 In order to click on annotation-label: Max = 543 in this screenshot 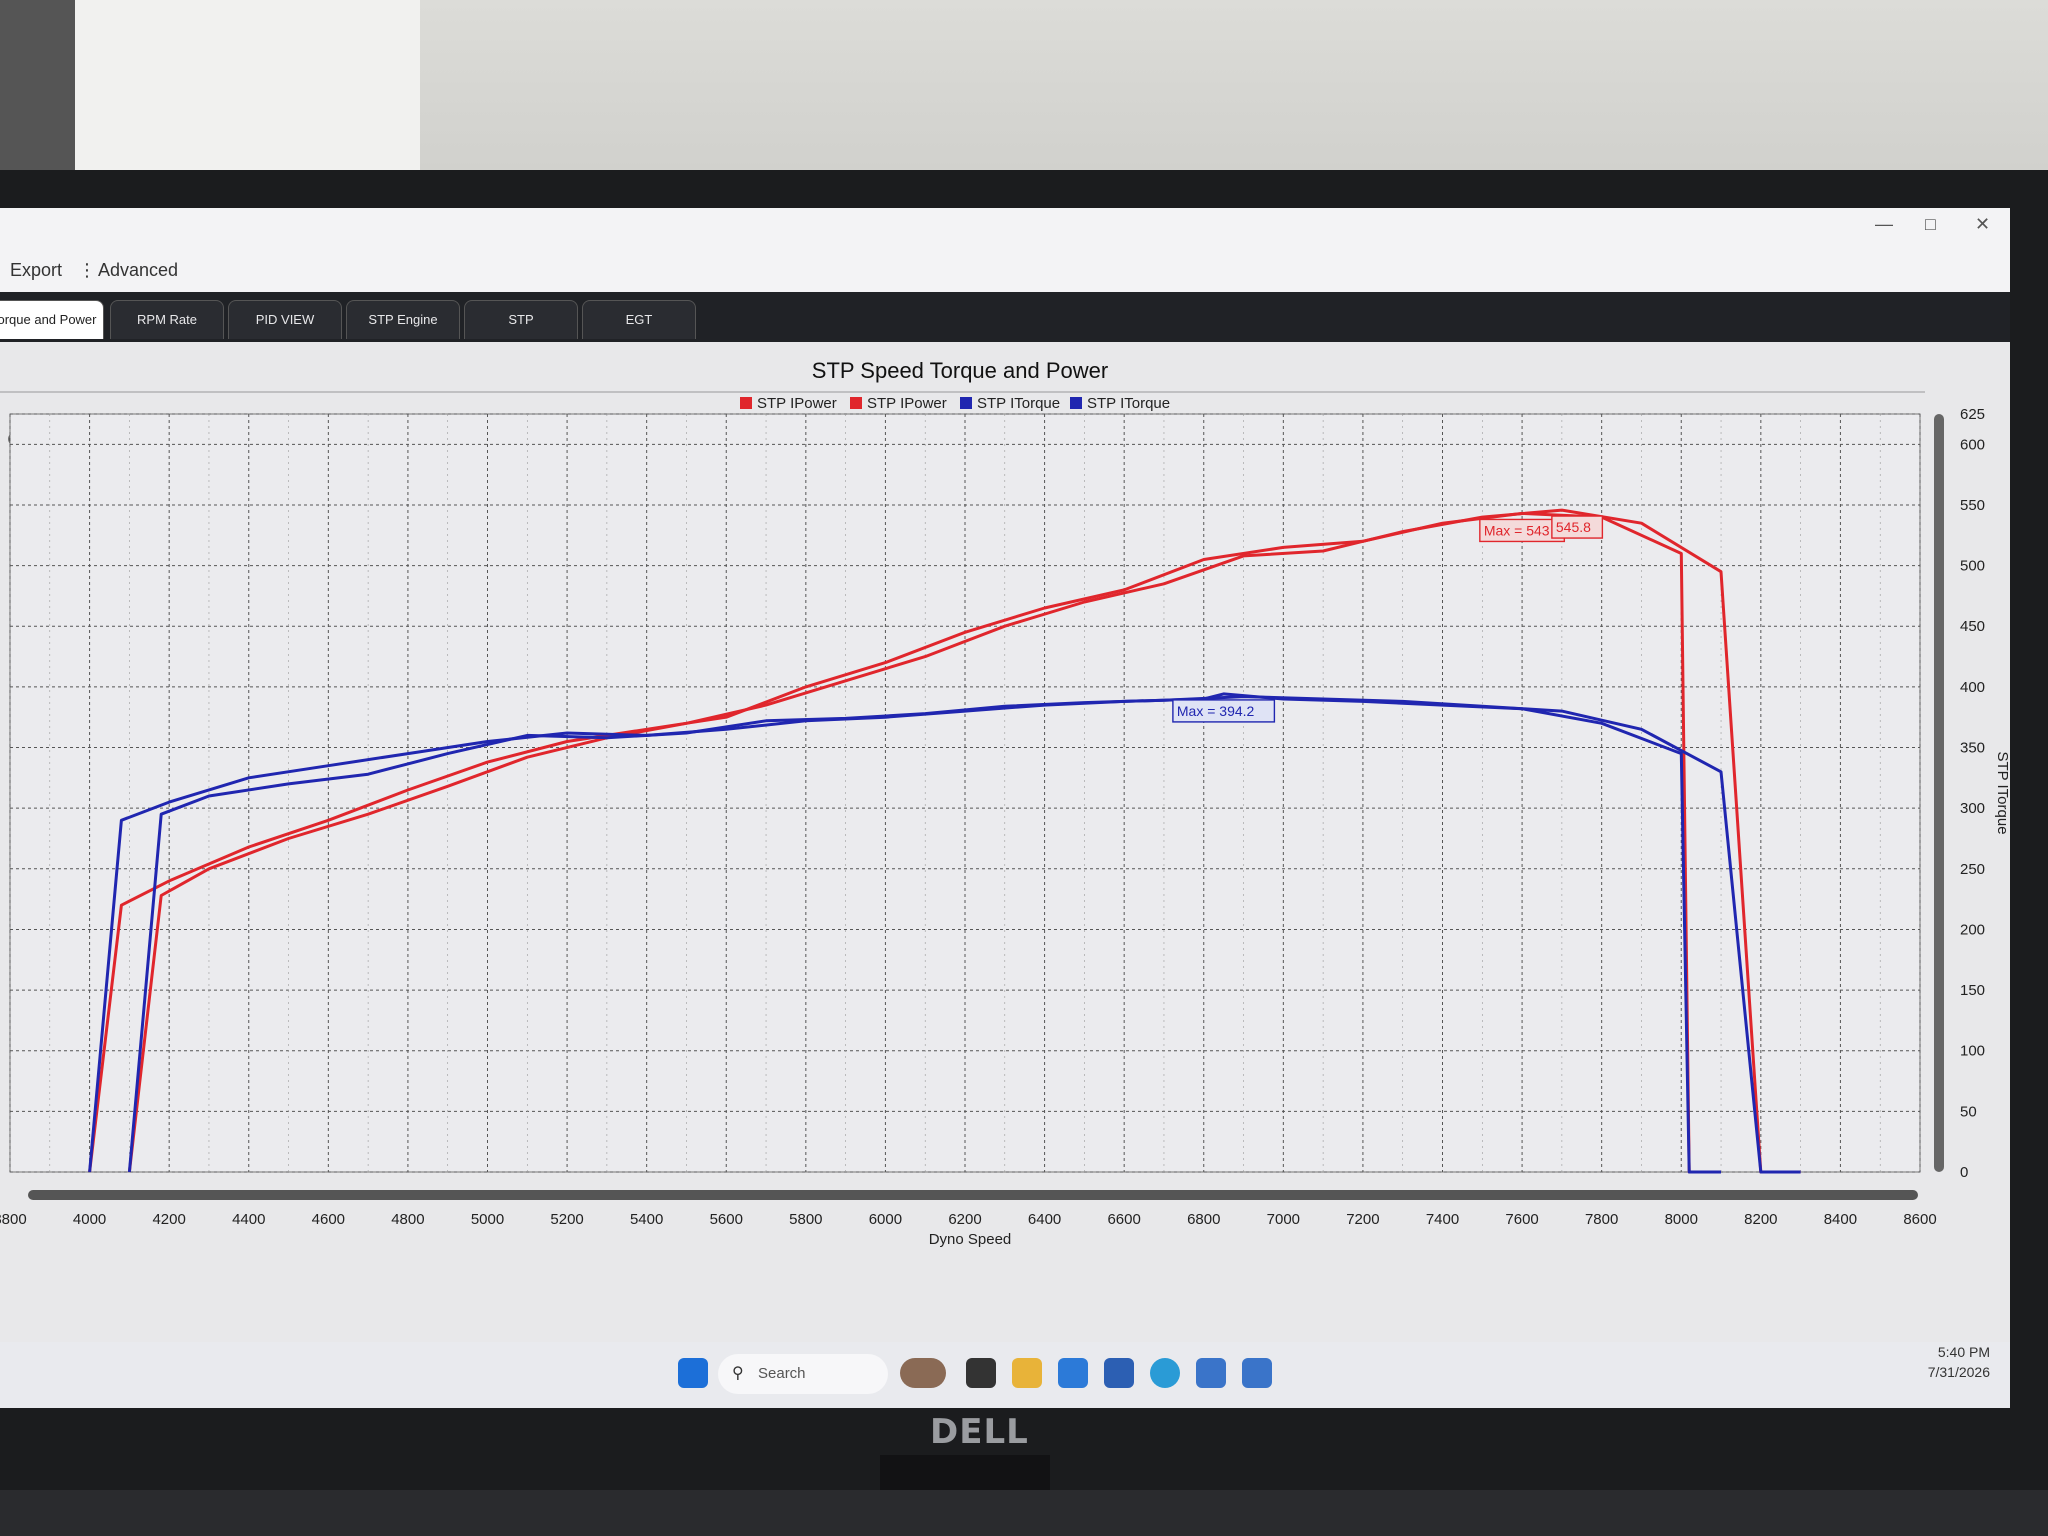, I will do `click(1517, 530)`.